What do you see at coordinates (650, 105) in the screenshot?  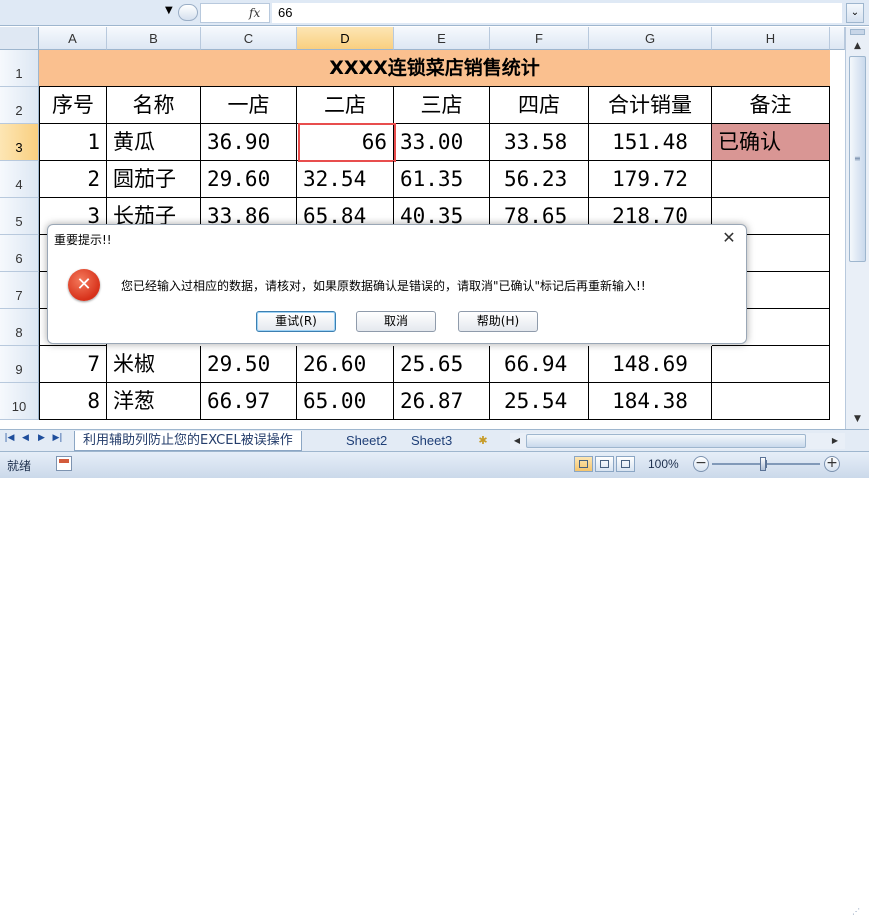 I see `header-cell: 合计销量` at bounding box center [650, 105].